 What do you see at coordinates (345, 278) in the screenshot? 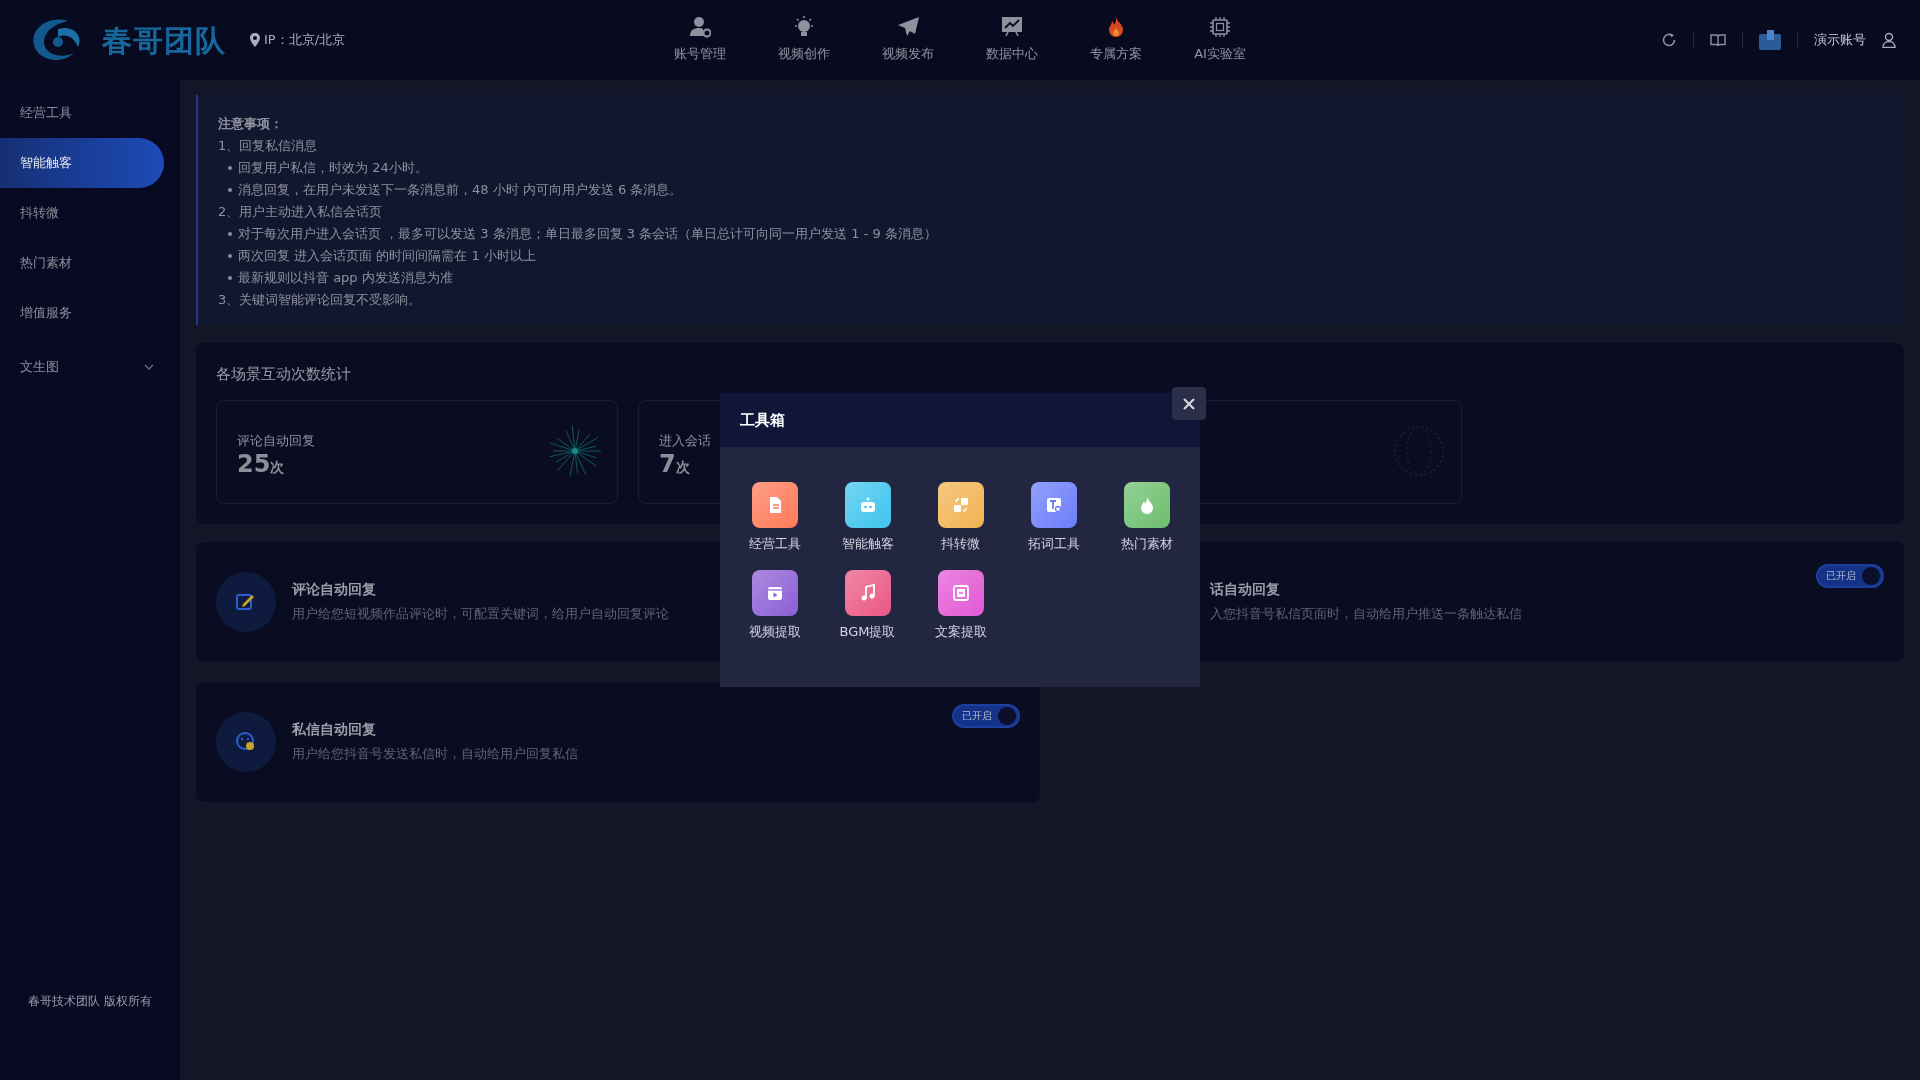
I see `notice-text: 最新规则以抖音 app 内发送消息为准` at bounding box center [345, 278].